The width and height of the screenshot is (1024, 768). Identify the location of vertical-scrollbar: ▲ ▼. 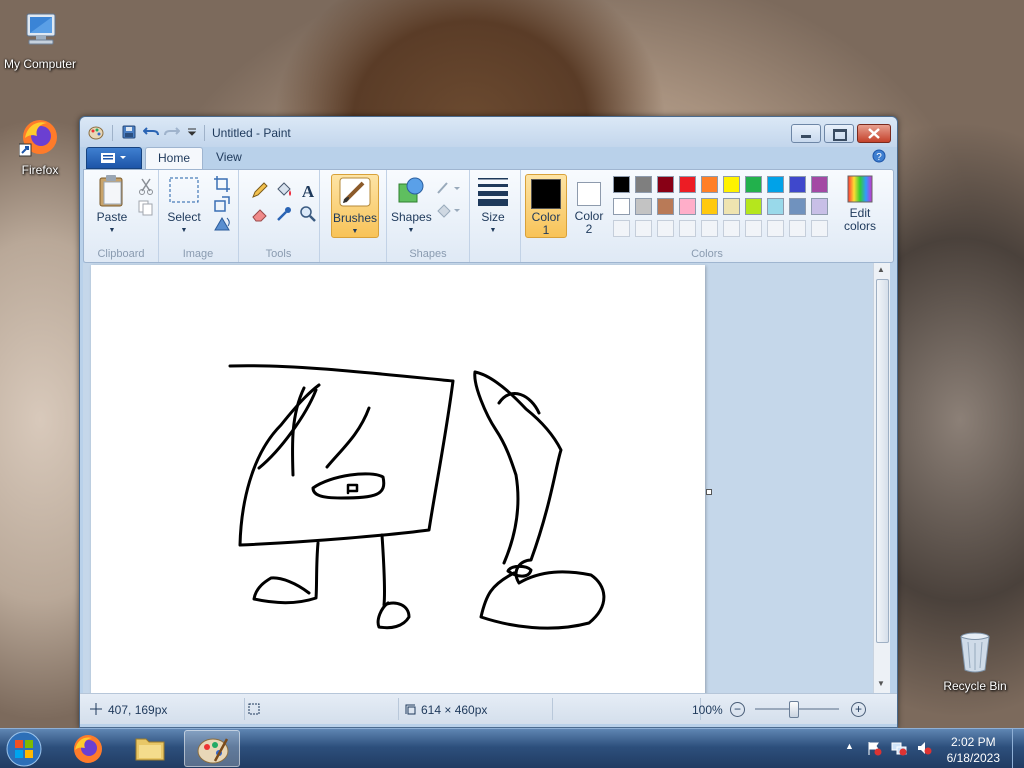
(881, 478).